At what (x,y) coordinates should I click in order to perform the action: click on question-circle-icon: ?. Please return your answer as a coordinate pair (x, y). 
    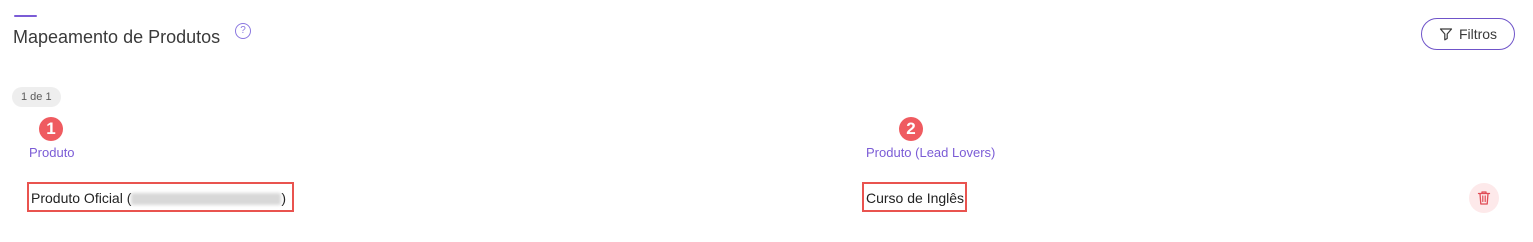
    Looking at the image, I should click on (243, 31).